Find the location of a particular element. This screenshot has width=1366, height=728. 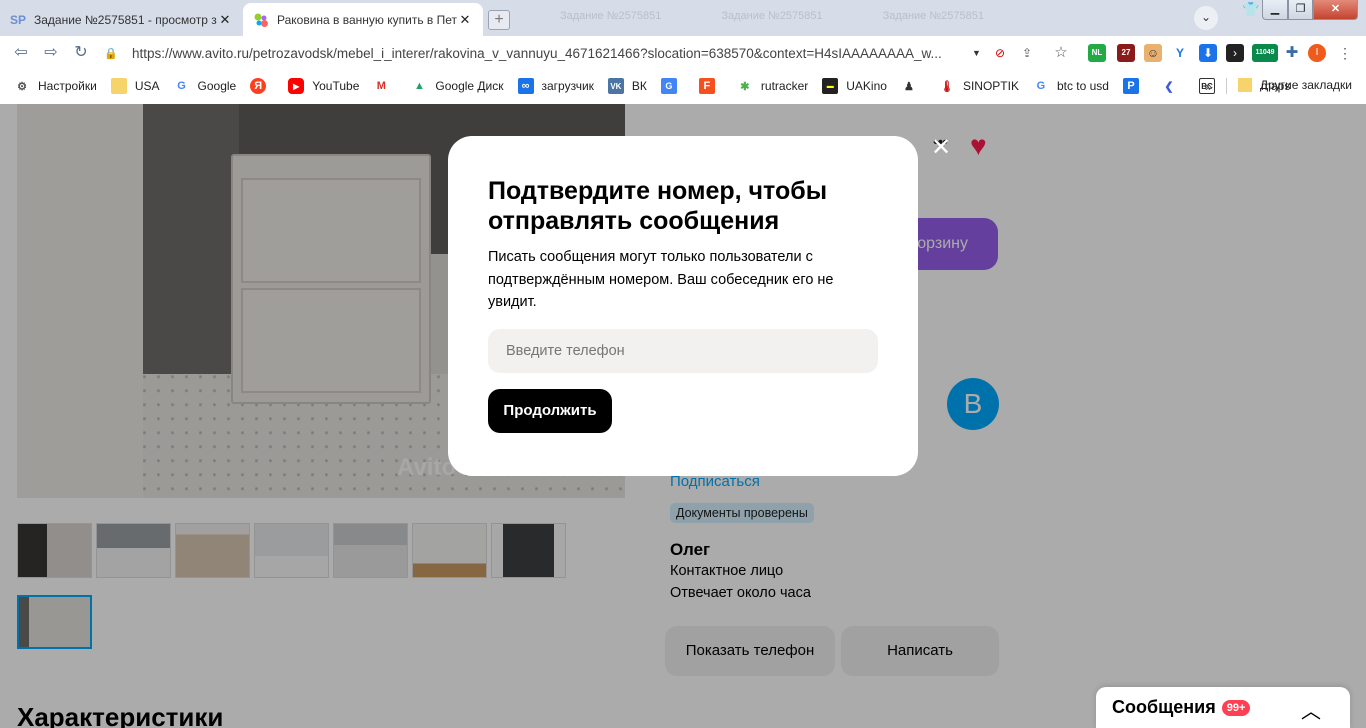

drive-icon: ▲ is located at coordinates (419, 86).